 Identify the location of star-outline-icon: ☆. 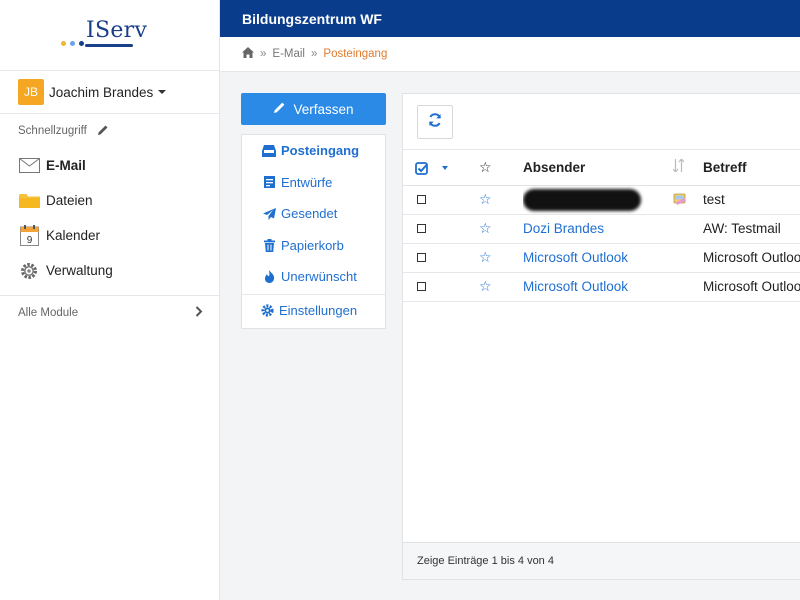
(485, 166).